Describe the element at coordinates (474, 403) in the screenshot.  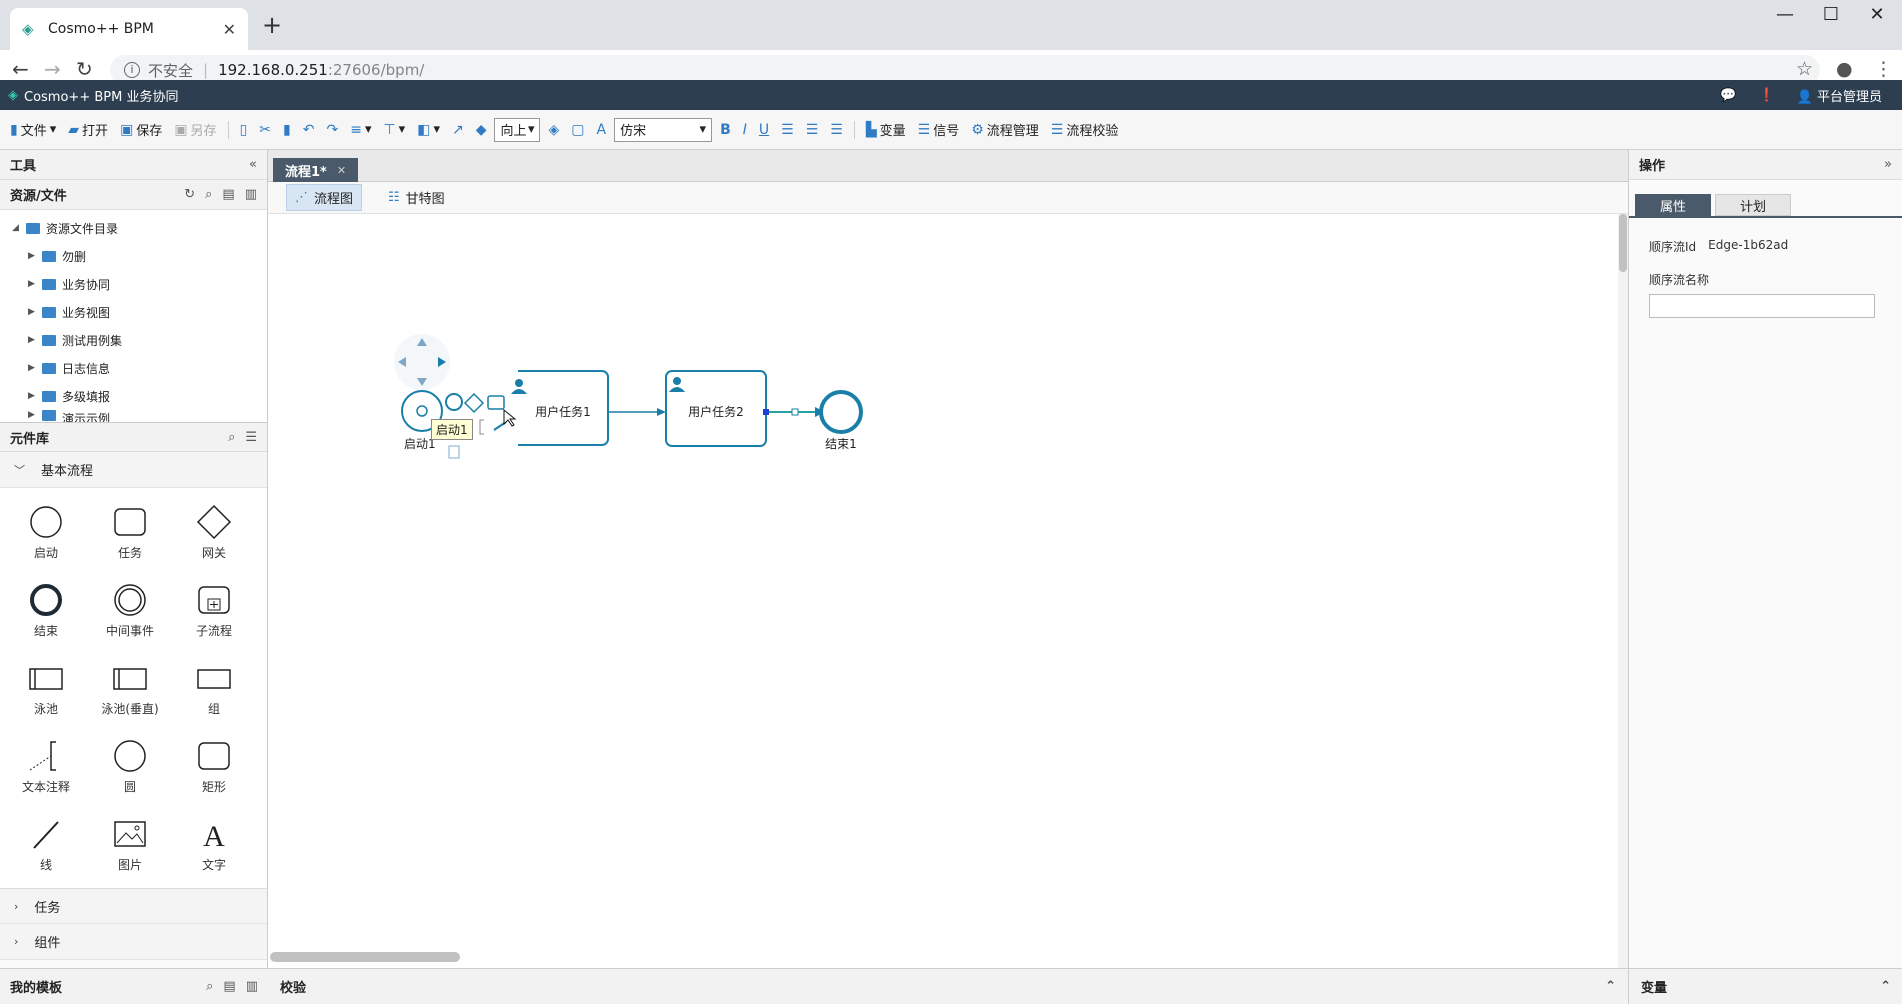
I see `quick-add-gateway-icon` at that location.